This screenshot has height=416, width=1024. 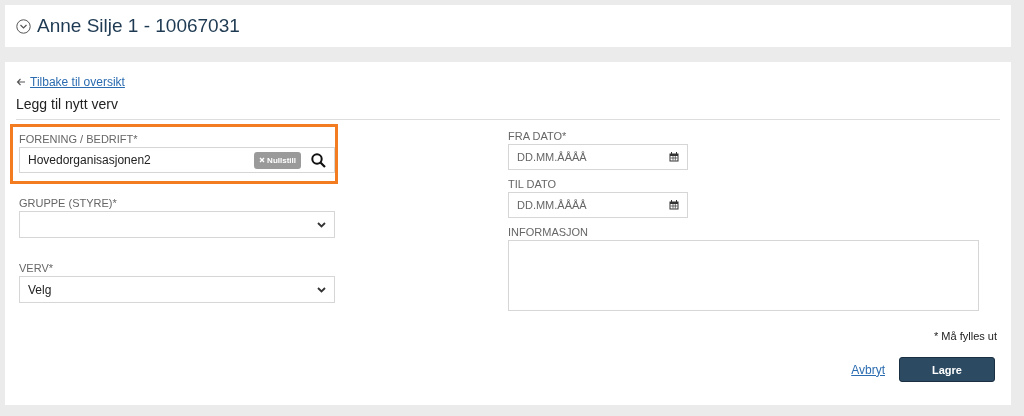 I want to click on select-field, so click(x=177, y=224).